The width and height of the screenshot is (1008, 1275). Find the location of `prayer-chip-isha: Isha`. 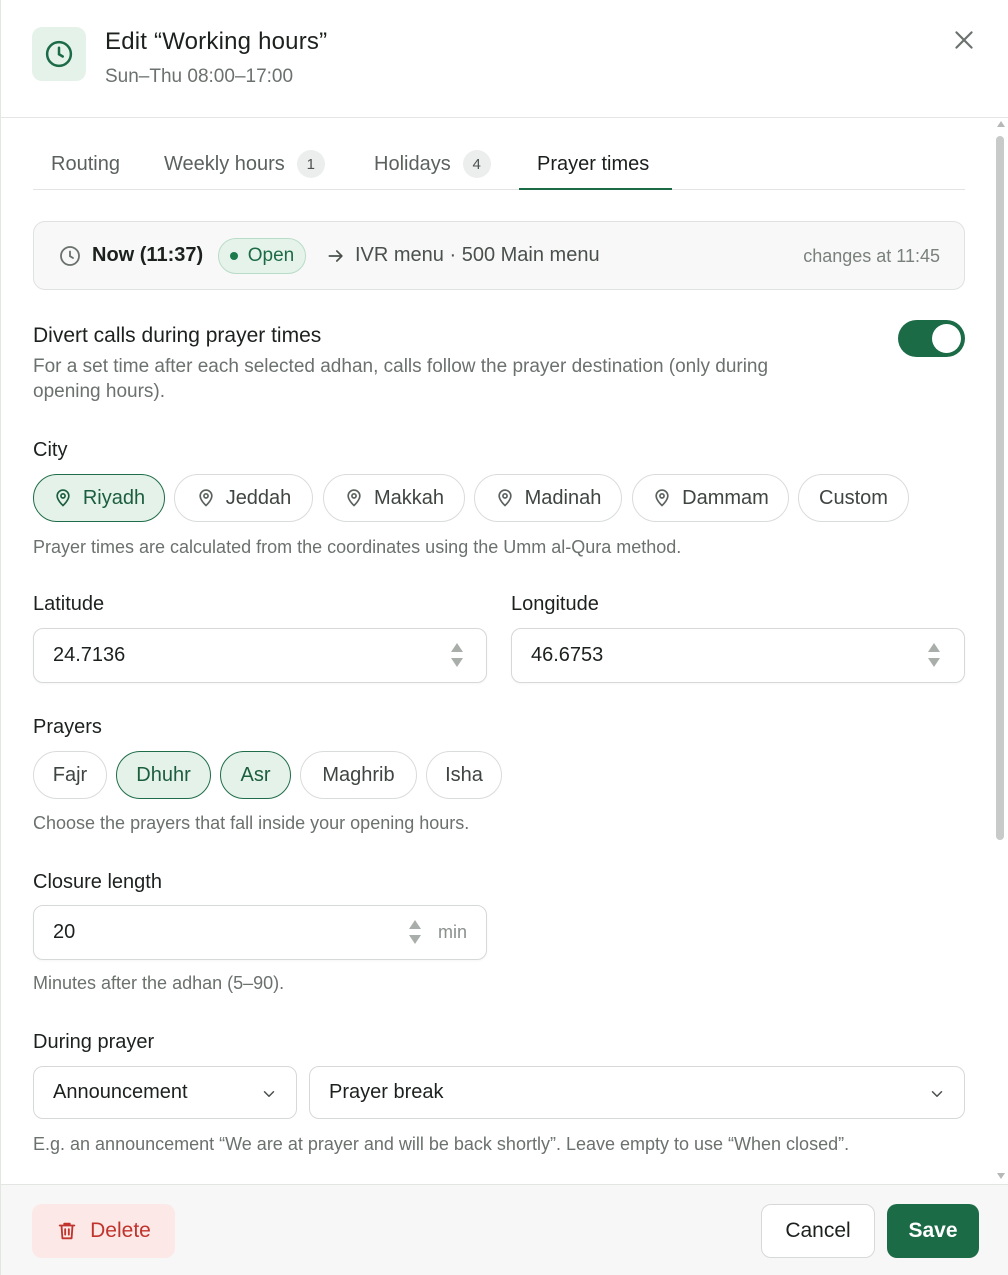

prayer-chip-isha: Isha is located at coordinates (464, 775).